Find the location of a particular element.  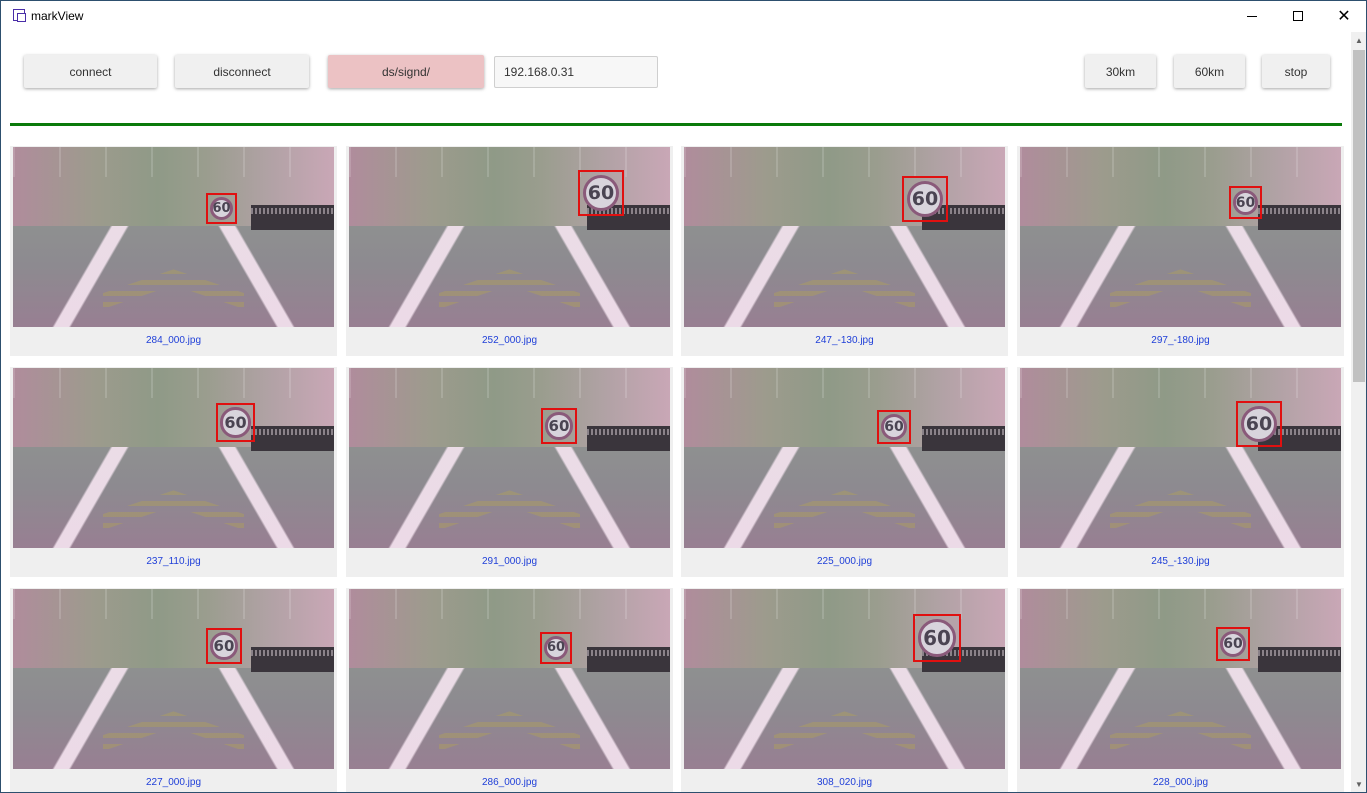

connect-button: connect is located at coordinates (90, 71).